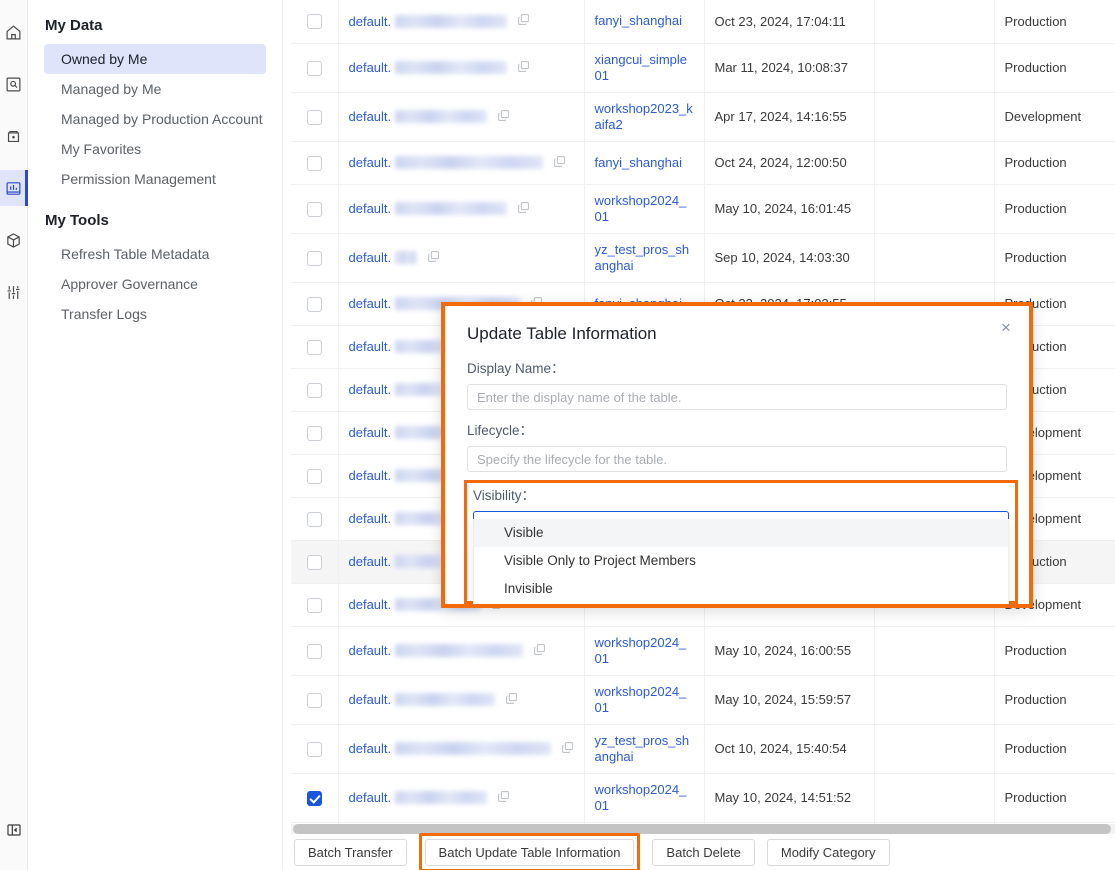  I want to click on owner-cell: workshop2023_kaifa2, so click(644, 117).